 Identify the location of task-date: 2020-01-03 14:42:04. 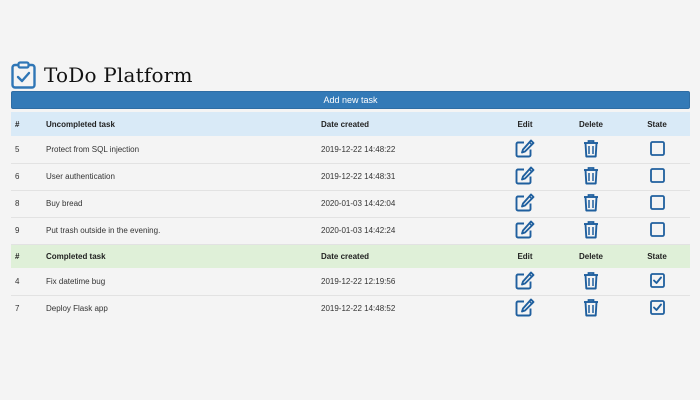
(404, 204).